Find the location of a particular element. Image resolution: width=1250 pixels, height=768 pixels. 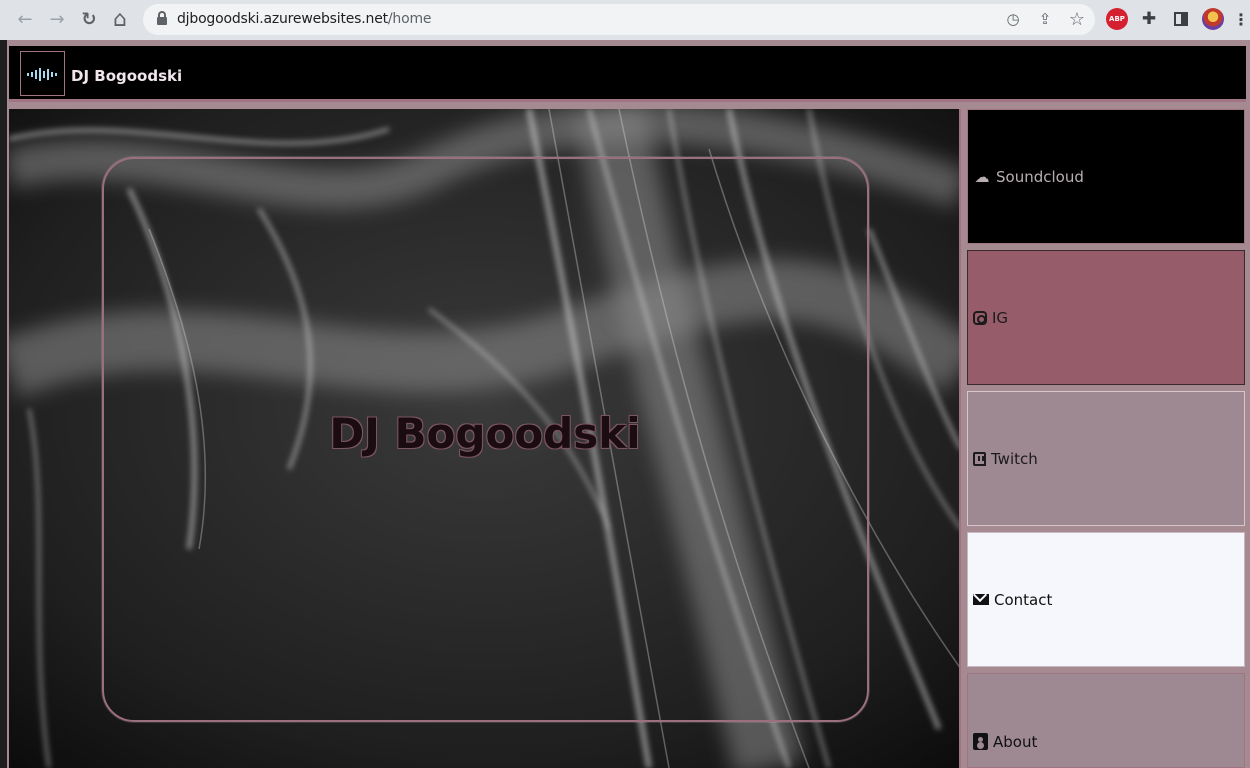

sidebar-item-contact: Contact is located at coordinates (1106, 599).